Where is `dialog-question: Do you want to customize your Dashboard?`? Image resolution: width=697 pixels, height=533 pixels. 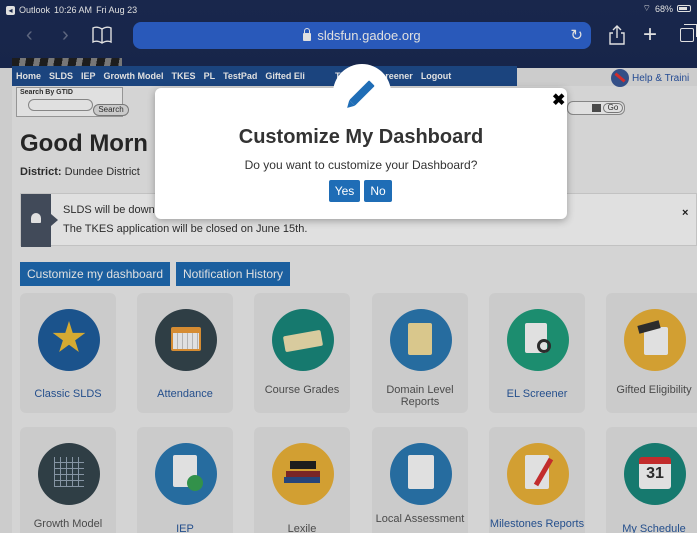 dialog-question: Do you want to customize your Dashboard? is located at coordinates (361, 165).